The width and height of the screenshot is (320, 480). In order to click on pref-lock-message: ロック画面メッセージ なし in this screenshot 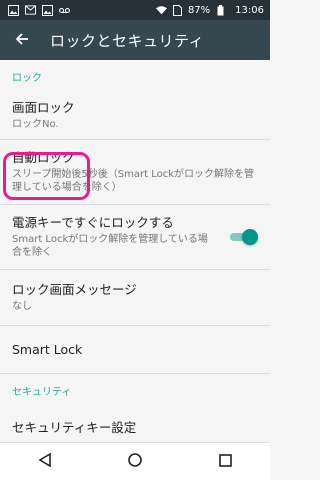, I will do `click(135, 298)`.